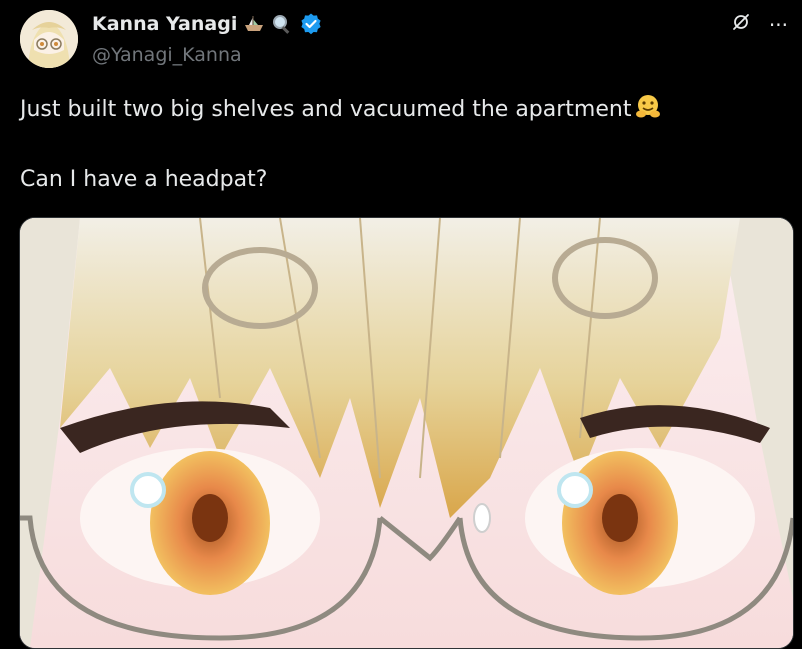 This screenshot has height=649, width=802. Describe the element at coordinates (164, 24) in the screenshot. I see `display-name: Kanna Yanagi` at that location.